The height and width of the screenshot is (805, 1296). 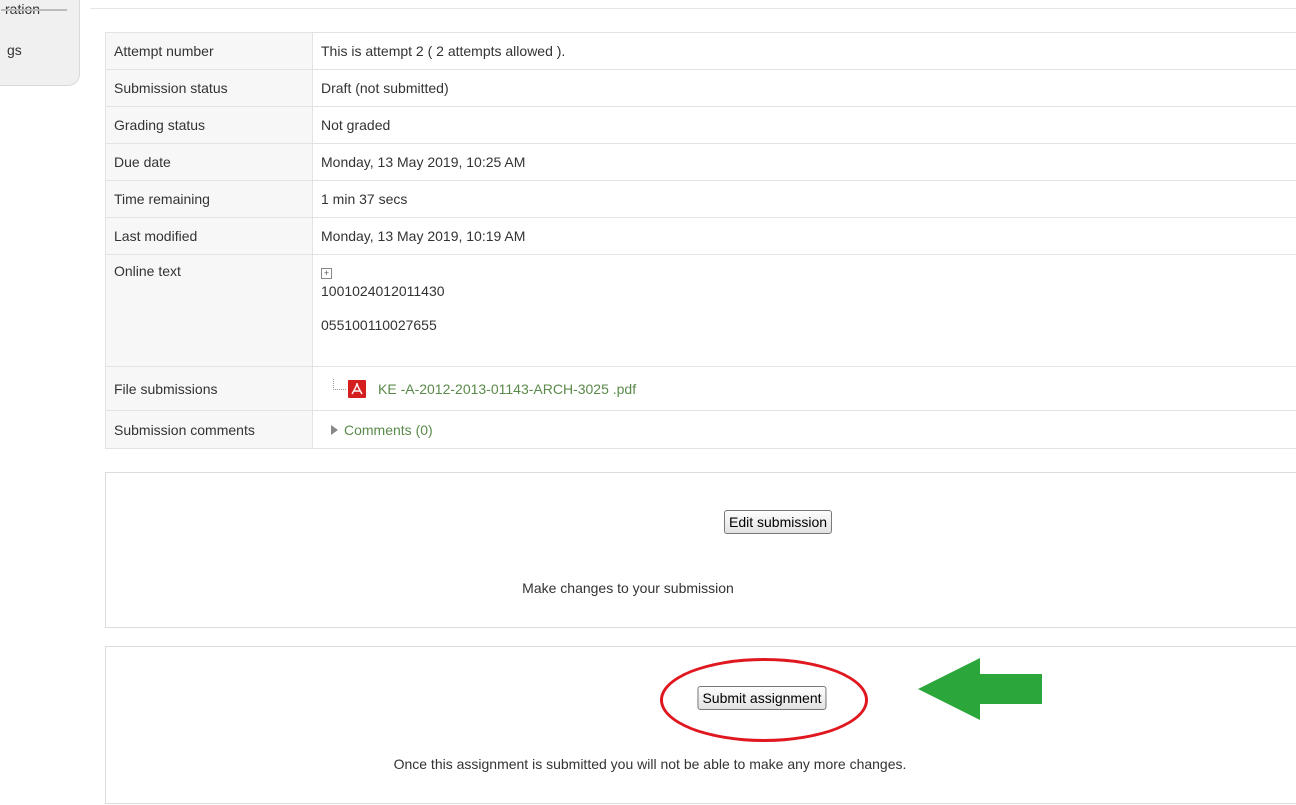 What do you see at coordinates (357, 388) in the screenshot?
I see `pdf-icon` at bounding box center [357, 388].